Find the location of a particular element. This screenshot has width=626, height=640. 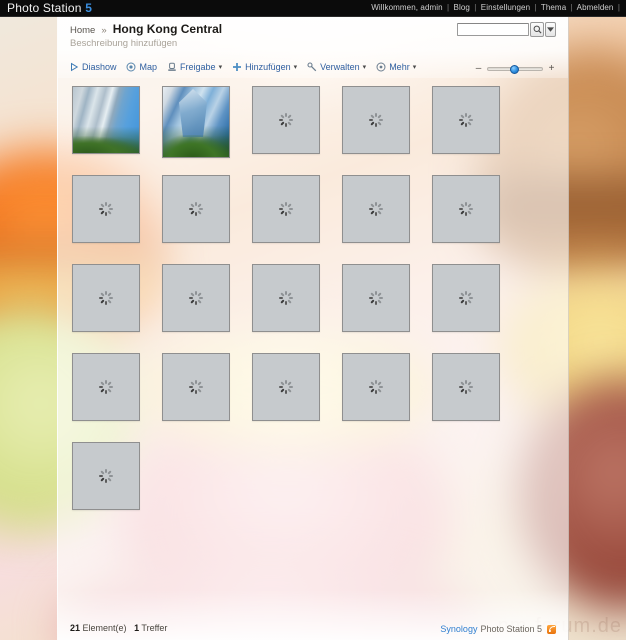

toolbar-label-freigabe: Freigabe is located at coordinates (198, 66).